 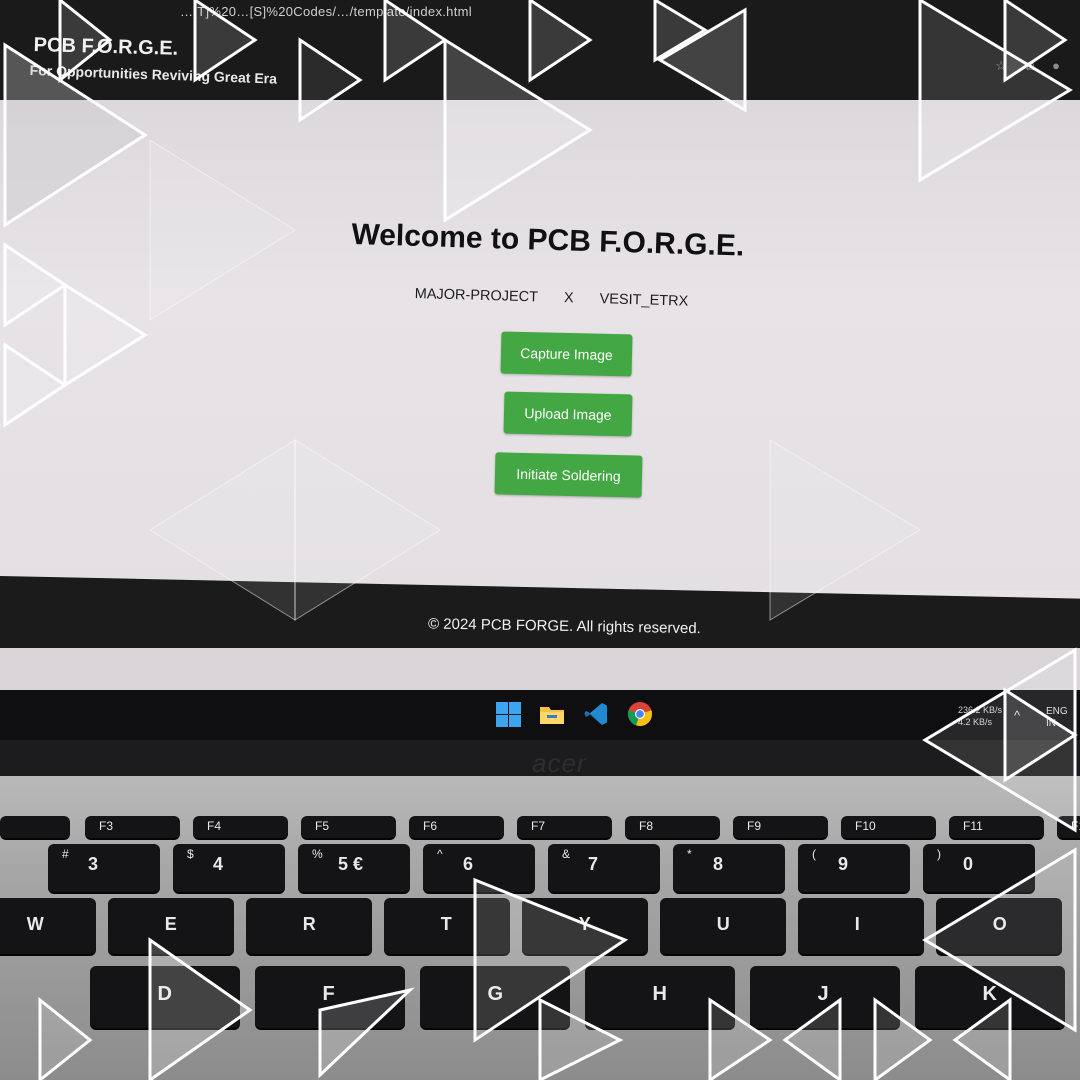 I want to click on network-speed: 236.2 KB/s 4.2 KB/s, so click(x=980, y=716).